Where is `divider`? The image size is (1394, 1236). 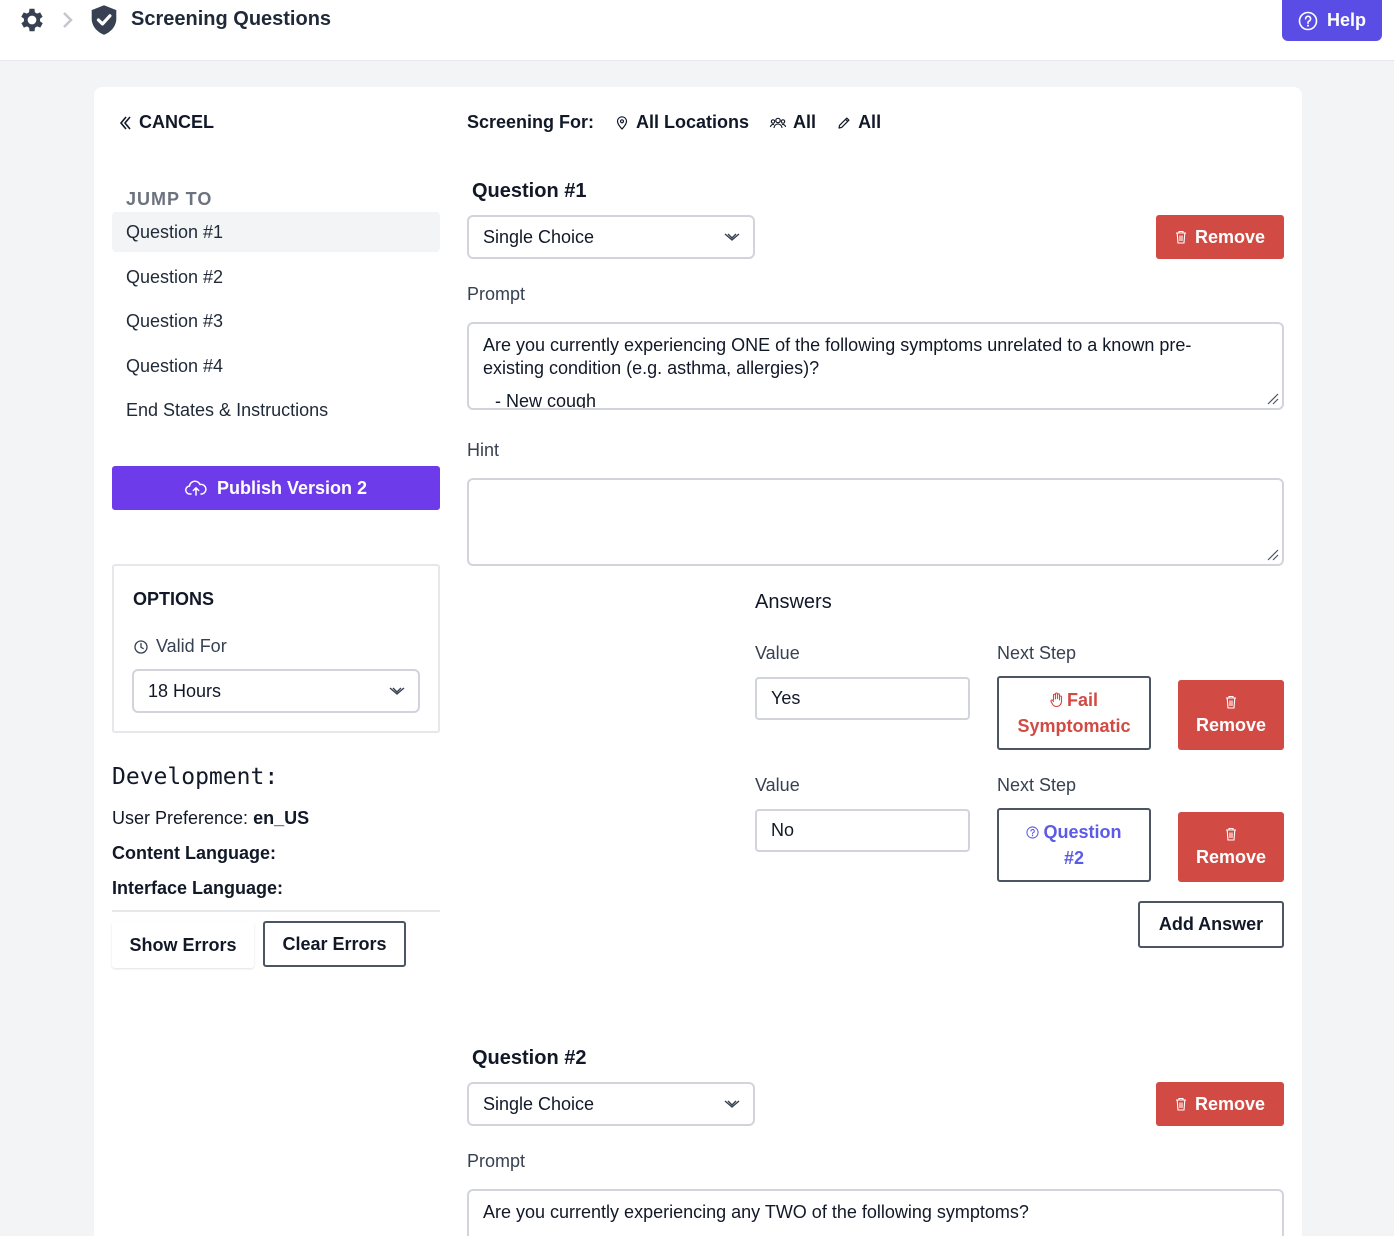 divider is located at coordinates (276, 911).